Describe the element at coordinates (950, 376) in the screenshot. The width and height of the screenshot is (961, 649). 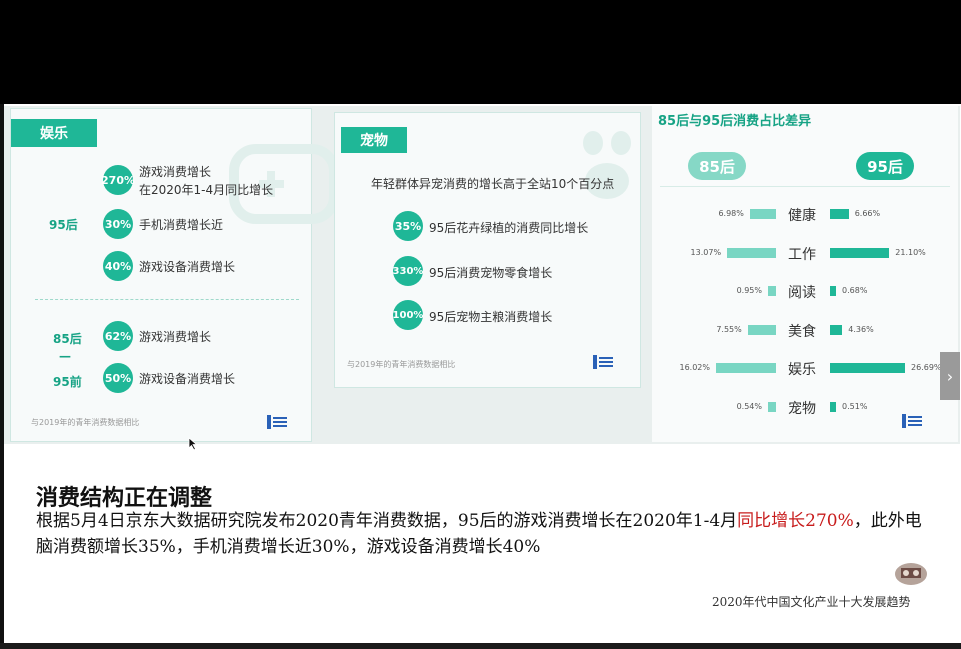
I see `next-slide-button: ›` at that location.